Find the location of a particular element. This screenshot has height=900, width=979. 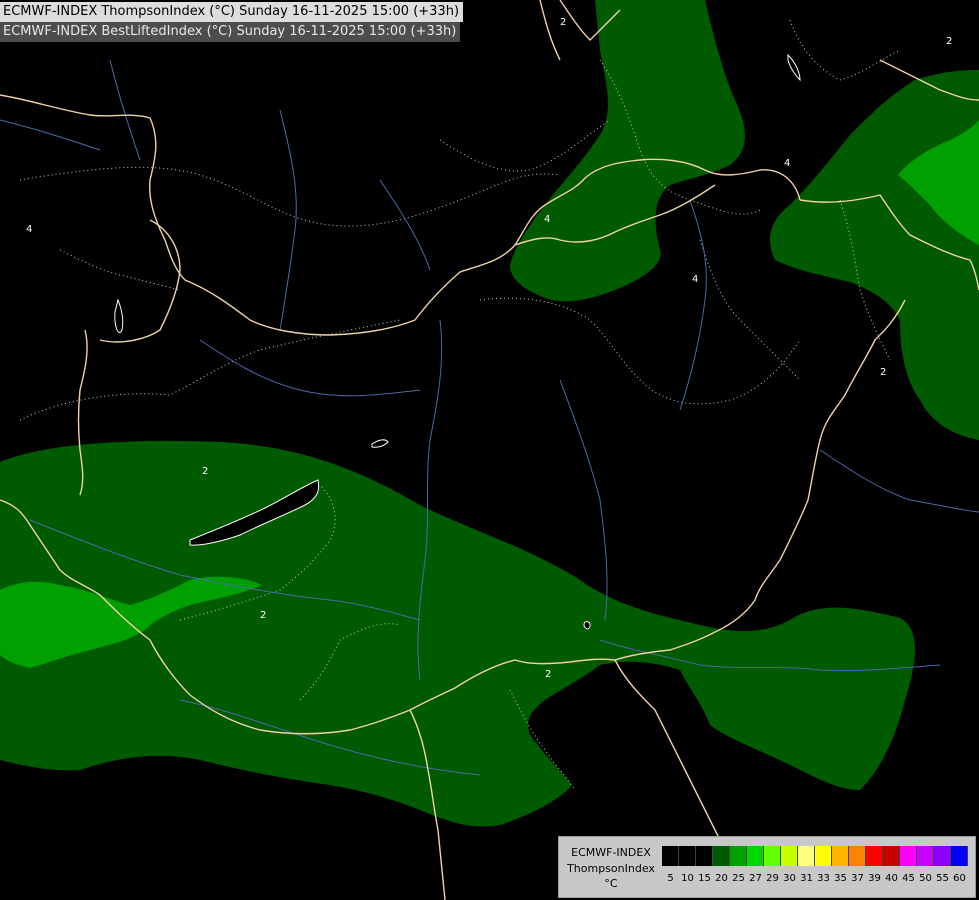

legend-tick-label: 50 is located at coordinates (925, 878).